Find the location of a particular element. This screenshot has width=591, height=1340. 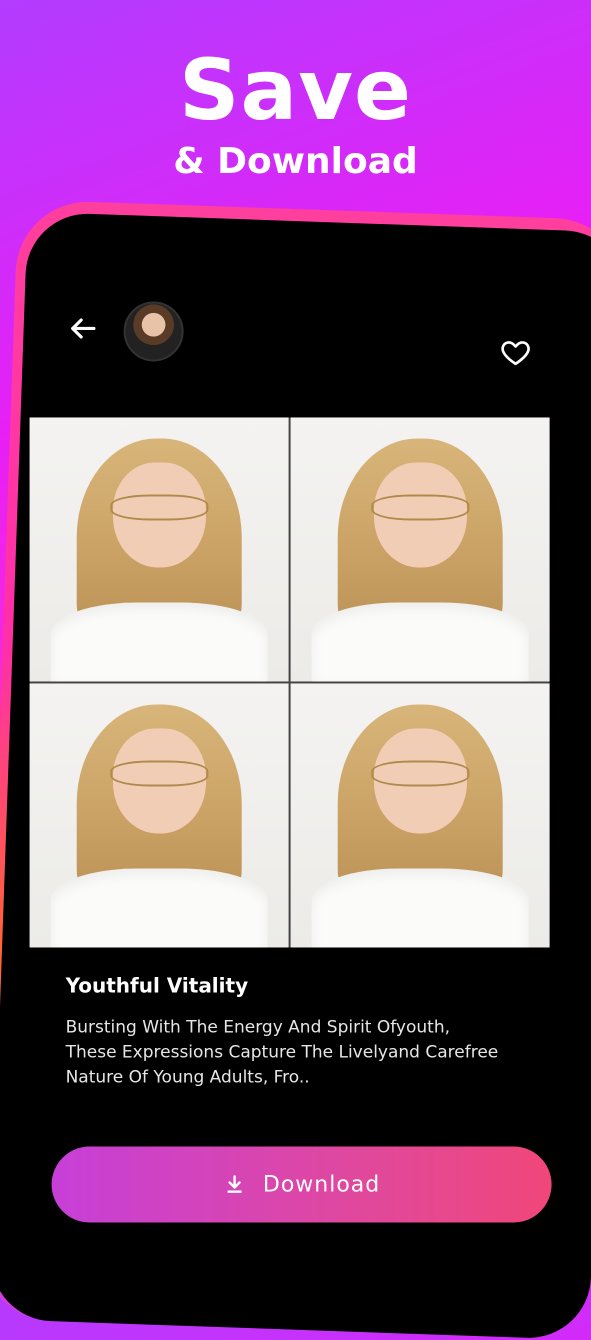

favorite-button is located at coordinates (516, 352).